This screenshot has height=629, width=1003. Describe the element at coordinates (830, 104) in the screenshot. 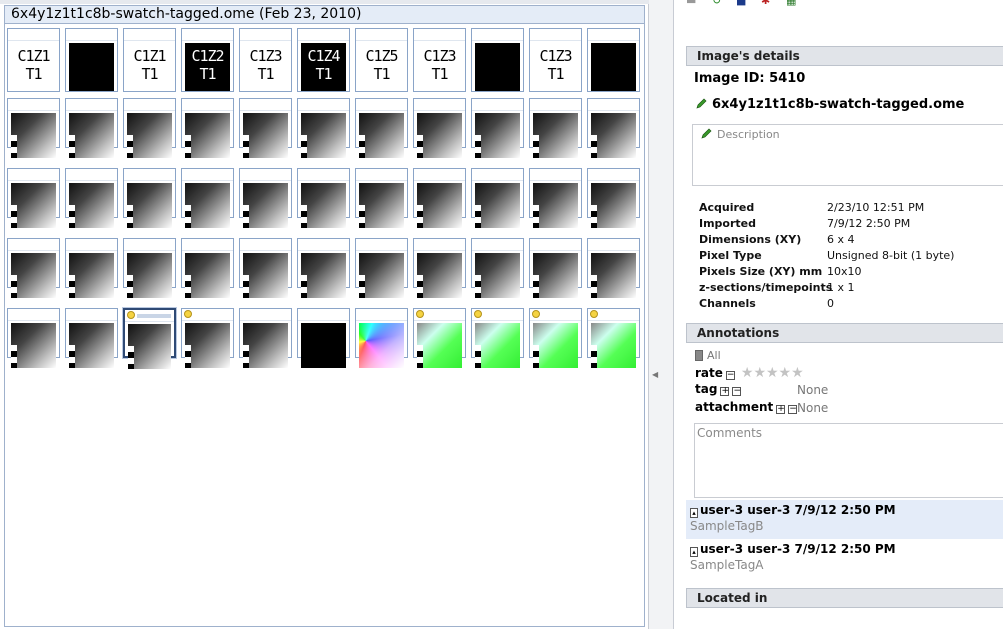

I see `image-name-row: 6x4y1z1t1c8b-swatch-tagged.ome` at that location.